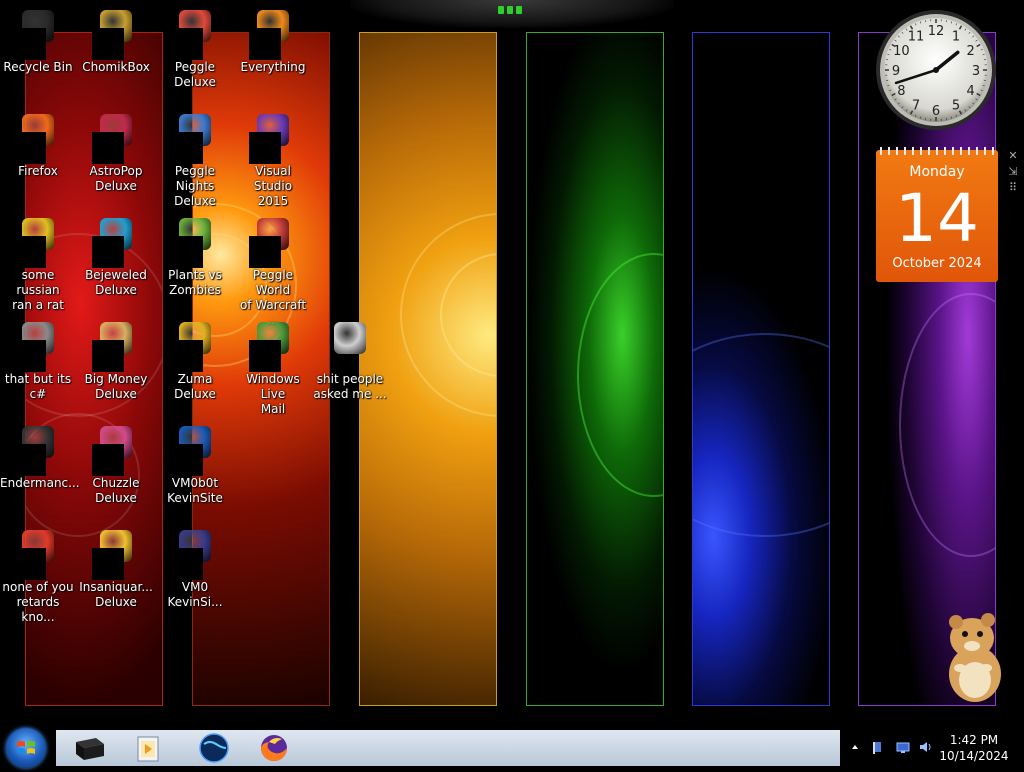  What do you see at coordinates (1013, 188) in the screenshot?
I see `gadget-drag-grip-icon: ⠿` at bounding box center [1013, 188].